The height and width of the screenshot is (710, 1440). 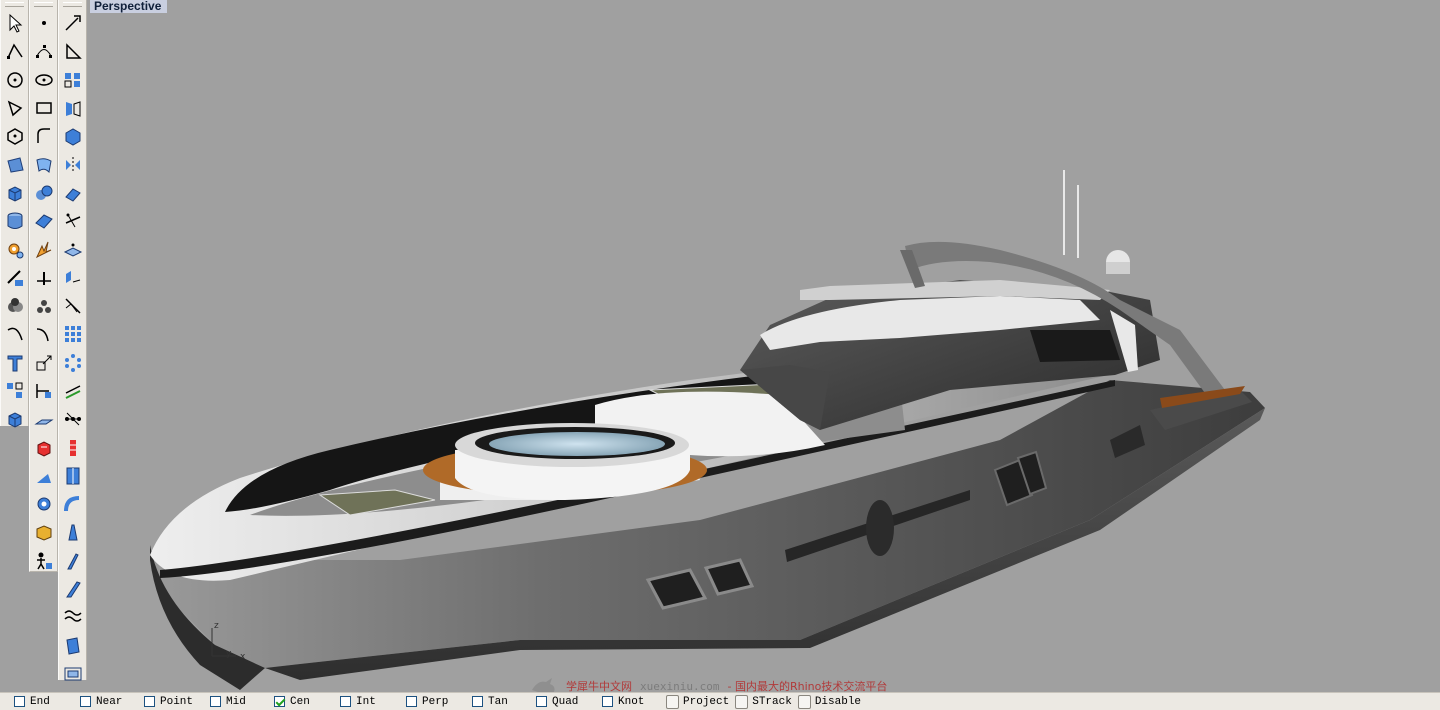 What do you see at coordinates (72, 391) in the screenshot?
I see `project-button` at bounding box center [72, 391].